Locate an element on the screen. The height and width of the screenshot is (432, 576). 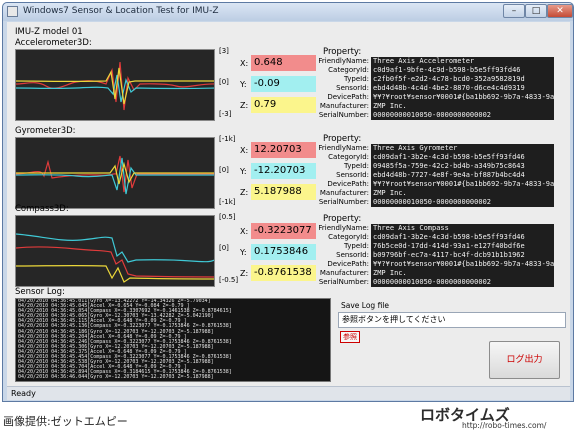
compass-property-title: Property: is located at coordinates (342, 219).